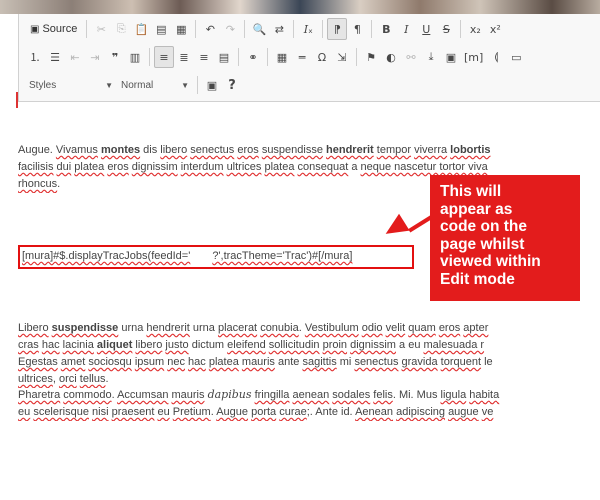  Describe the element at coordinates (61, 412) in the screenshot. I see `text-run: scelerisque` at that location.